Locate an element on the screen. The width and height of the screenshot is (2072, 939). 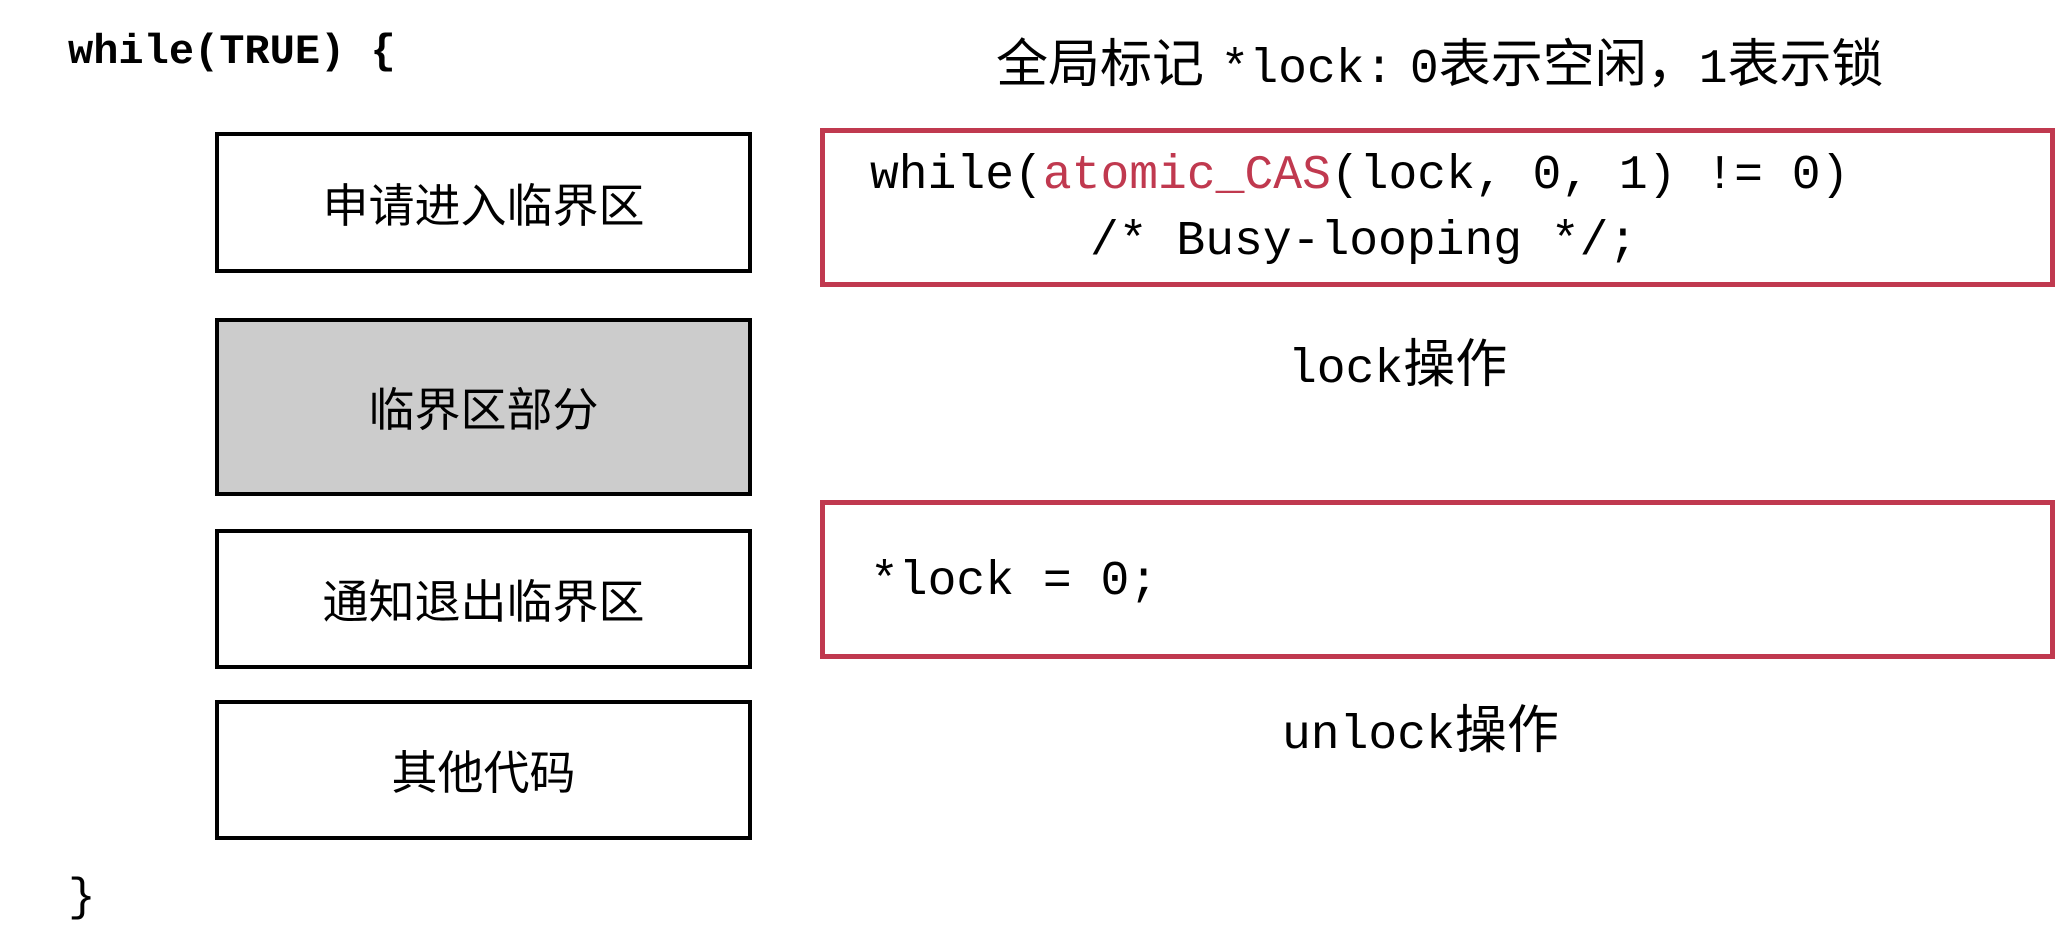
lock-code-line-1: while(atomic_CAS(lock, 0, 1) != 0) is located at coordinates (1359, 176).